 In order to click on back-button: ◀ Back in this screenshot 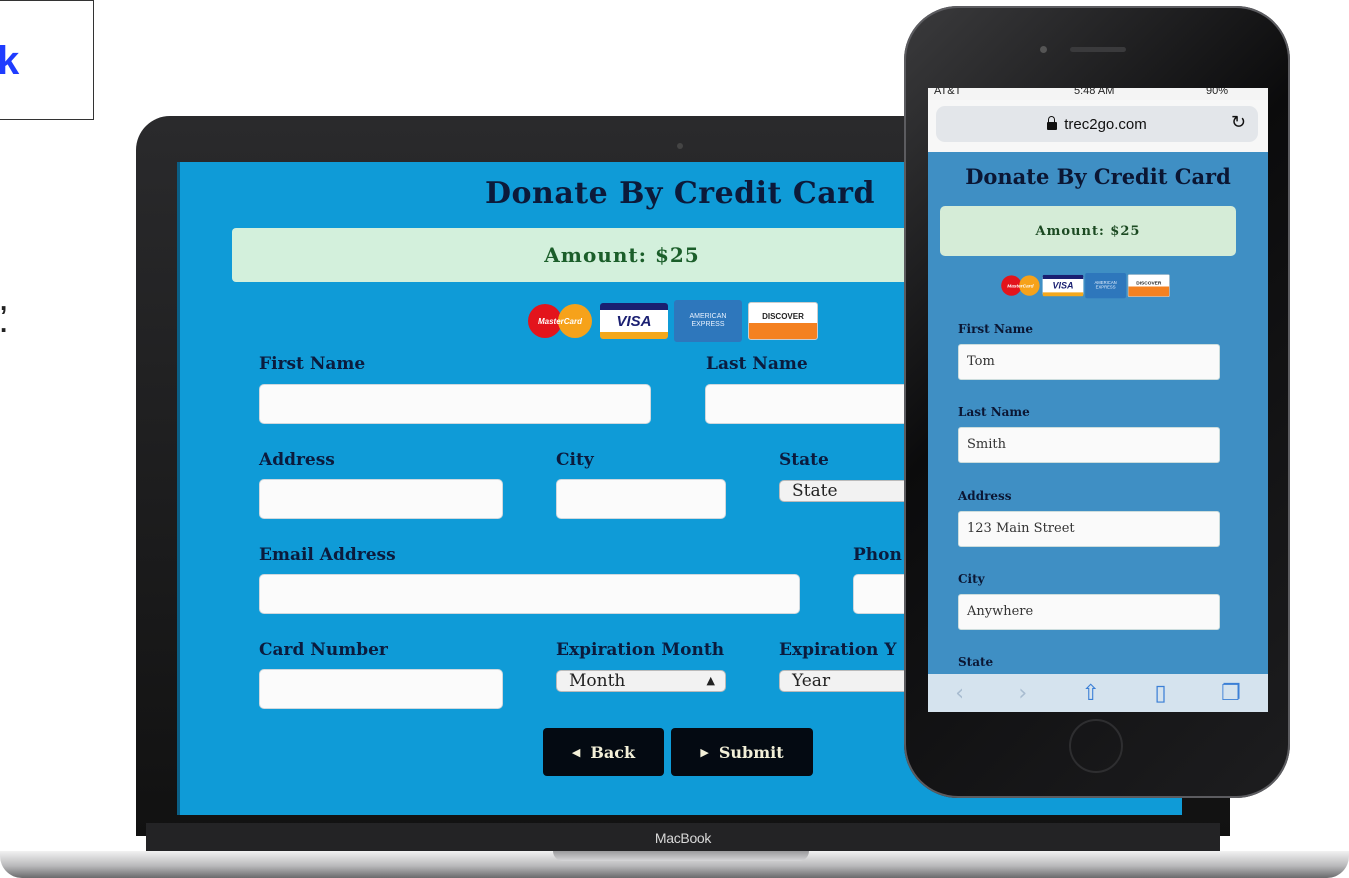, I will do `click(603, 752)`.